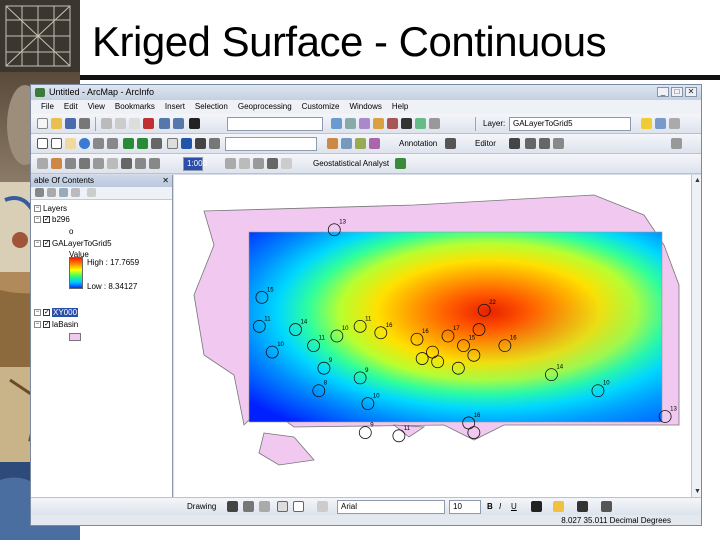  Describe the element at coordinates (51, 192) in the screenshot. I see `list-by-source-icon` at that location.